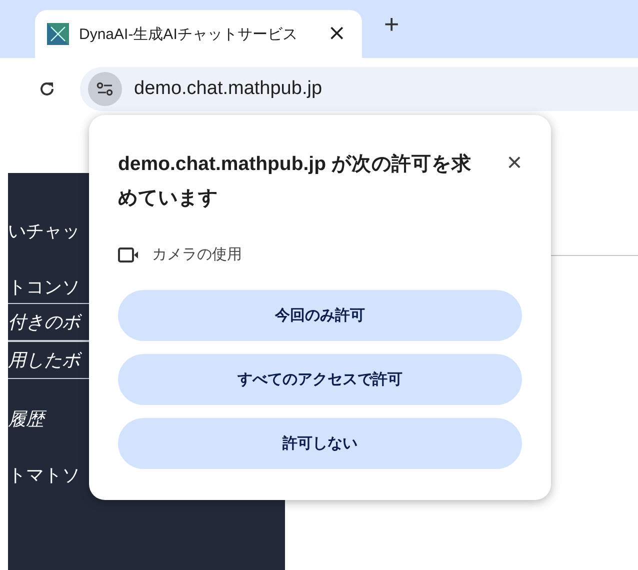 The image size is (638, 570). Describe the element at coordinates (337, 34) in the screenshot. I see `tab-close-button: ×` at that location.